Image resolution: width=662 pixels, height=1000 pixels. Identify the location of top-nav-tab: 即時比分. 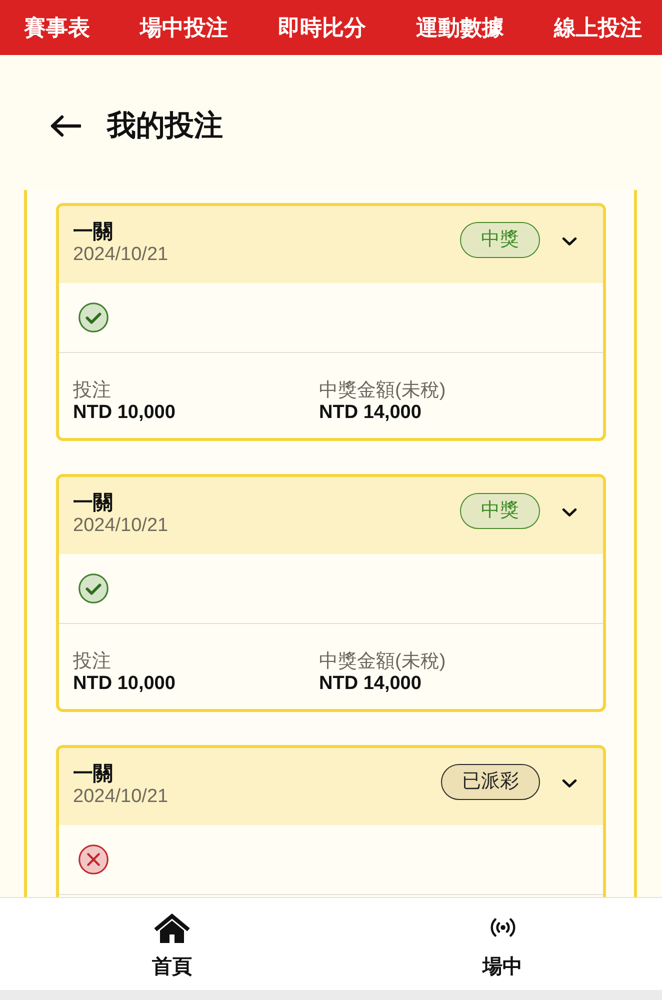
(322, 28).